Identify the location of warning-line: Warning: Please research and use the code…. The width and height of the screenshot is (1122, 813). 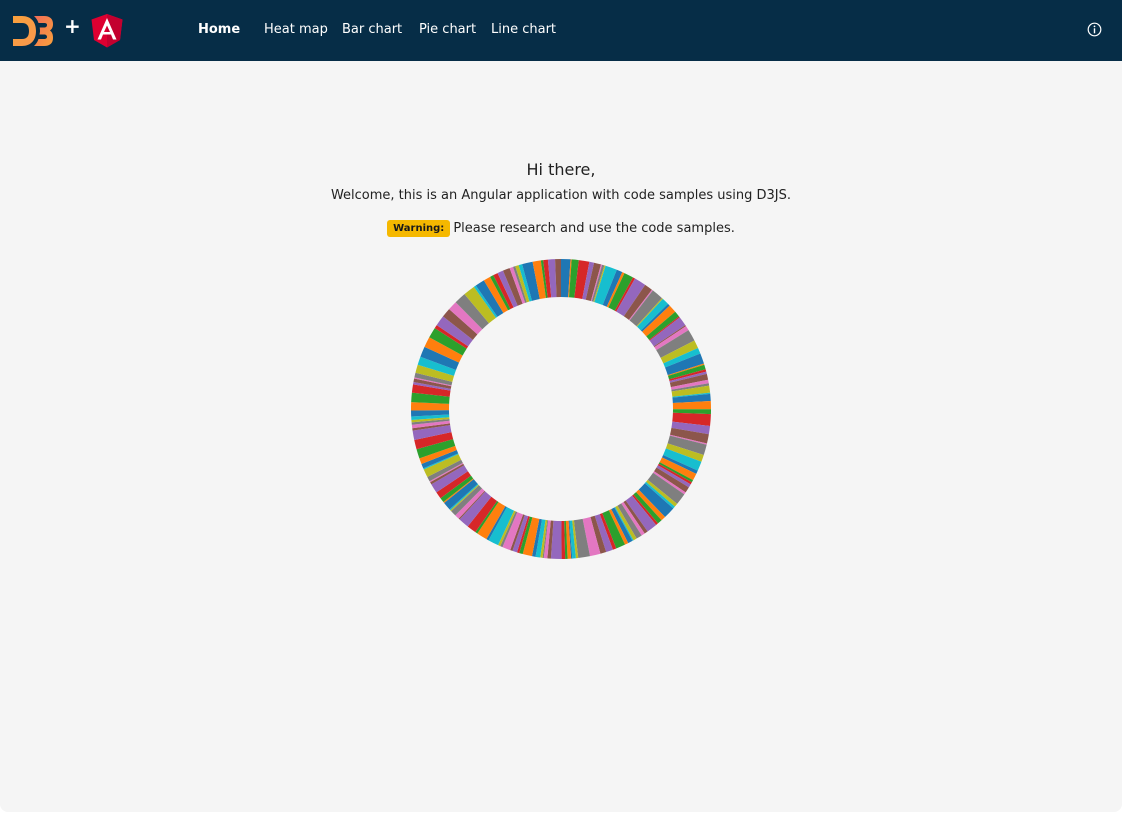
(561, 229).